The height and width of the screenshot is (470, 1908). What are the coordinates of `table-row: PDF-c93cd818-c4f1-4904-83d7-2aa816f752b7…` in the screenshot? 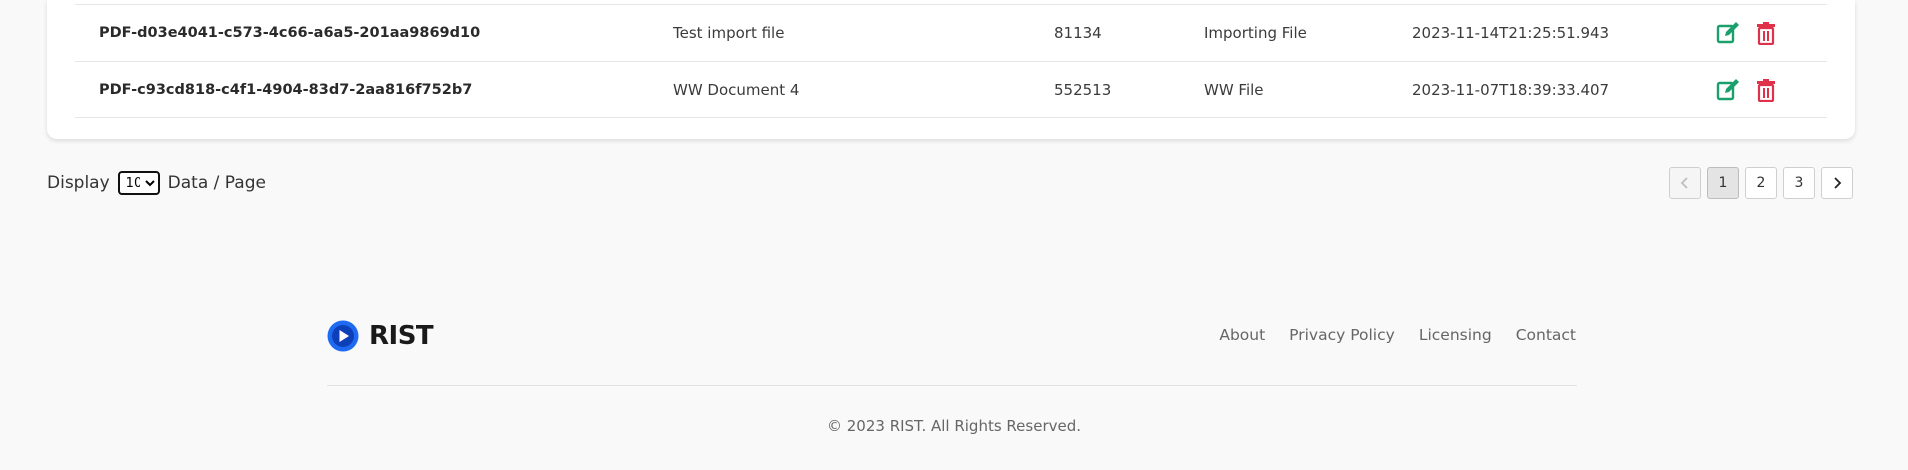 It's located at (951, 89).